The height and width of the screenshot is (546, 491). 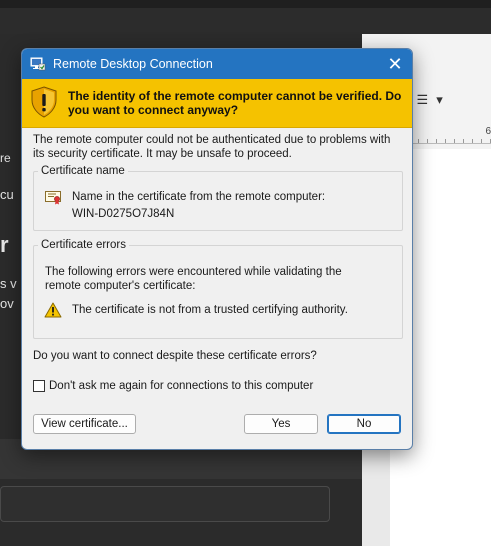 What do you see at coordinates (8, 283) in the screenshot?
I see `background-text-fragment: s v` at bounding box center [8, 283].